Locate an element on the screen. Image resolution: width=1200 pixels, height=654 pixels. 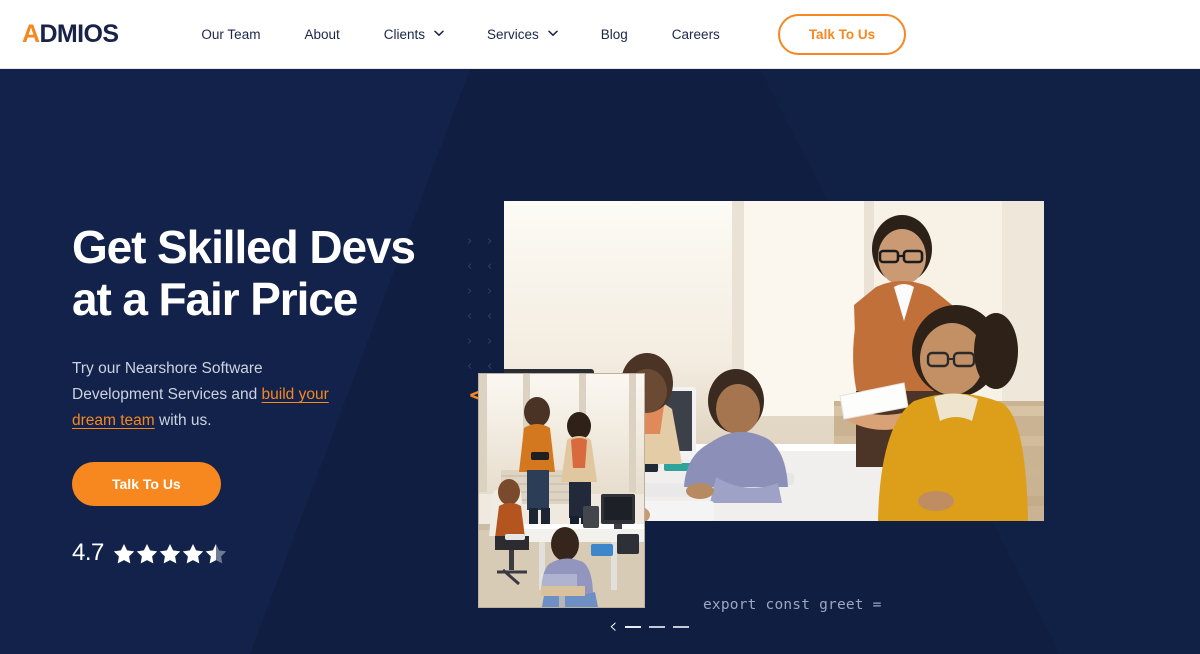
rating-block: 4.7 is located at coordinates (252, 553).